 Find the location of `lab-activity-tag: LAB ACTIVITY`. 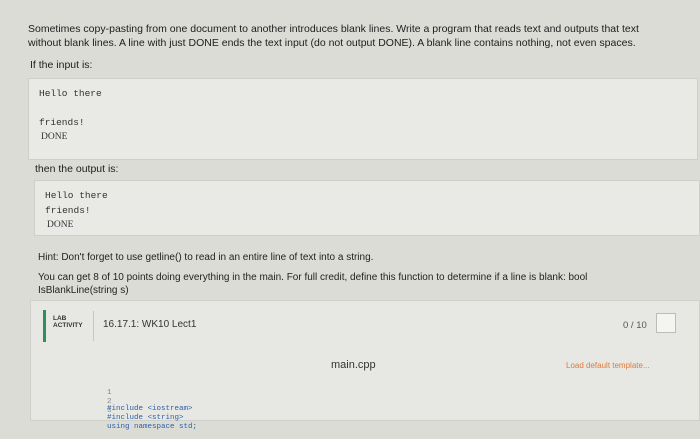

lab-activity-tag: LAB ACTIVITY is located at coordinates (68, 322).